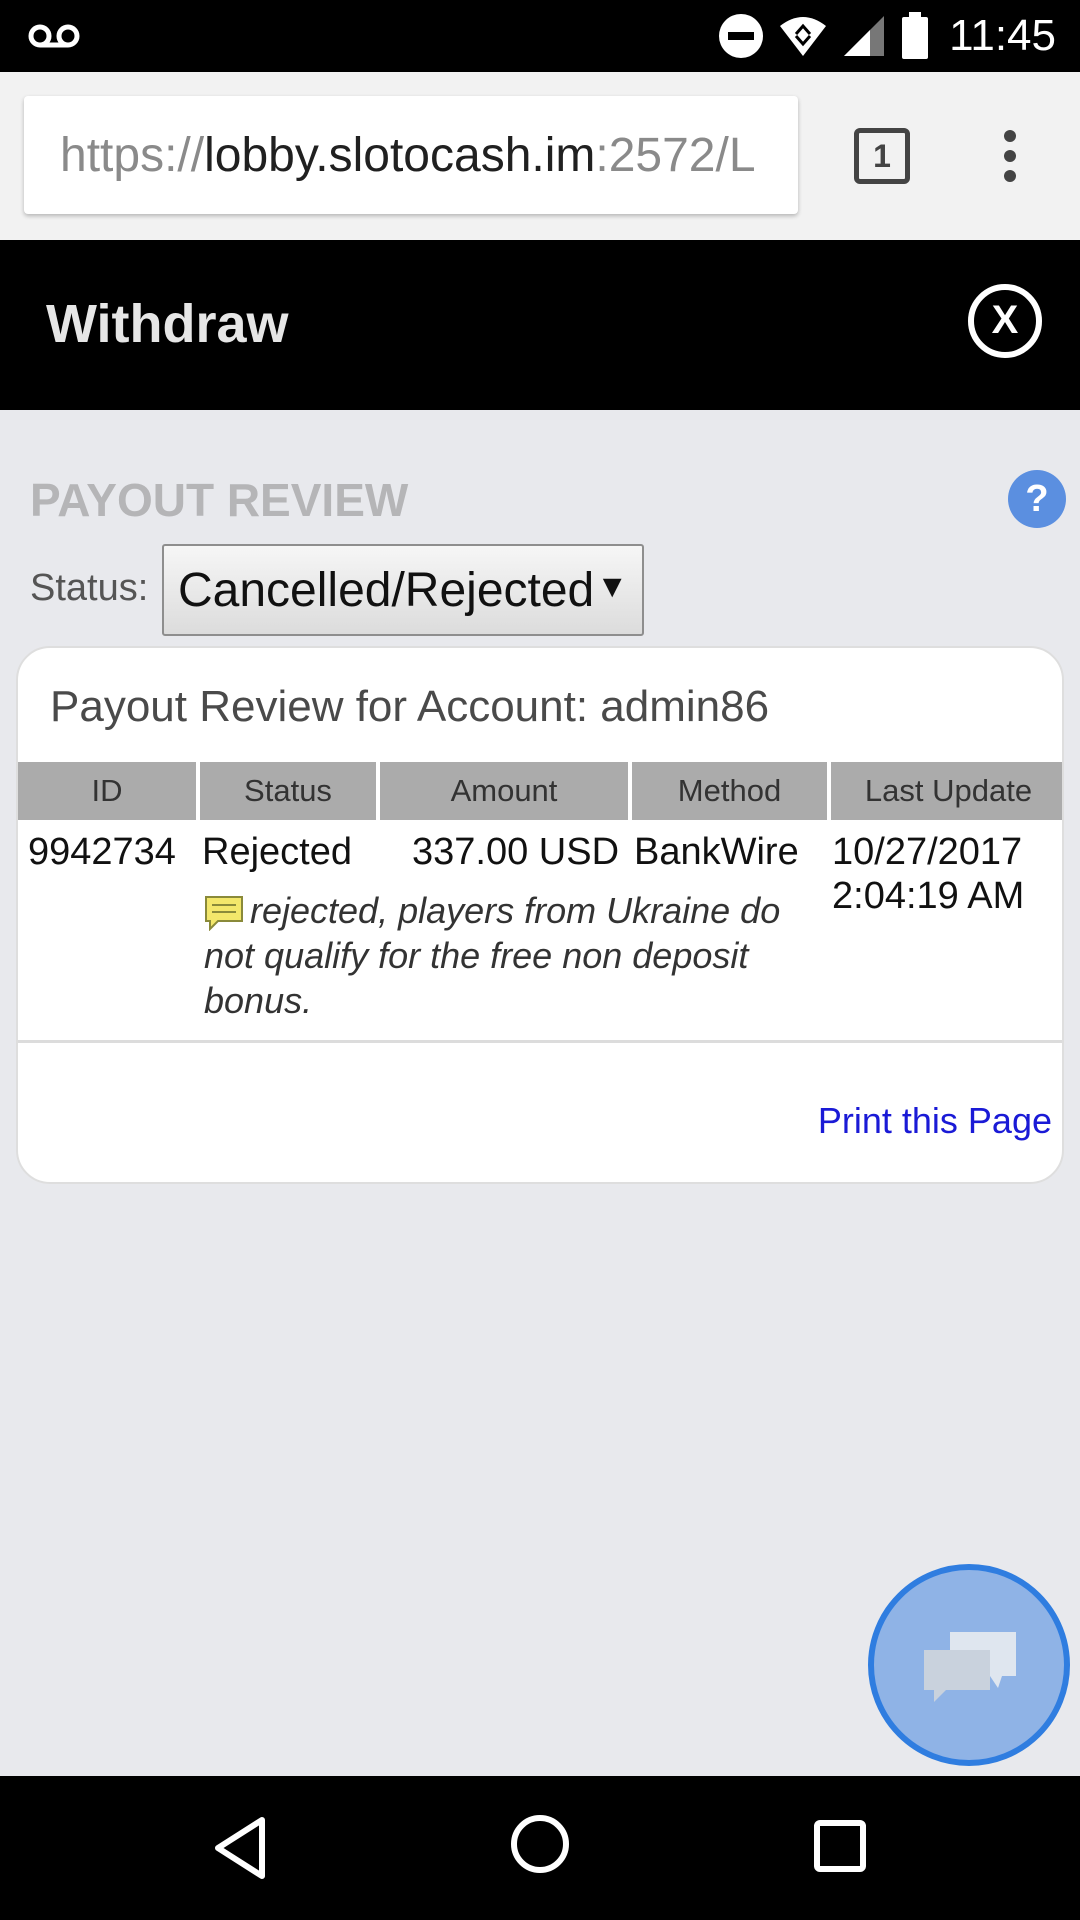 The width and height of the screenshot is (1080, 1920). What do you see at coordinates (89, 588) in the screenshot?
I see `status-filter-label: Status:` at bounding box center [89, 588].